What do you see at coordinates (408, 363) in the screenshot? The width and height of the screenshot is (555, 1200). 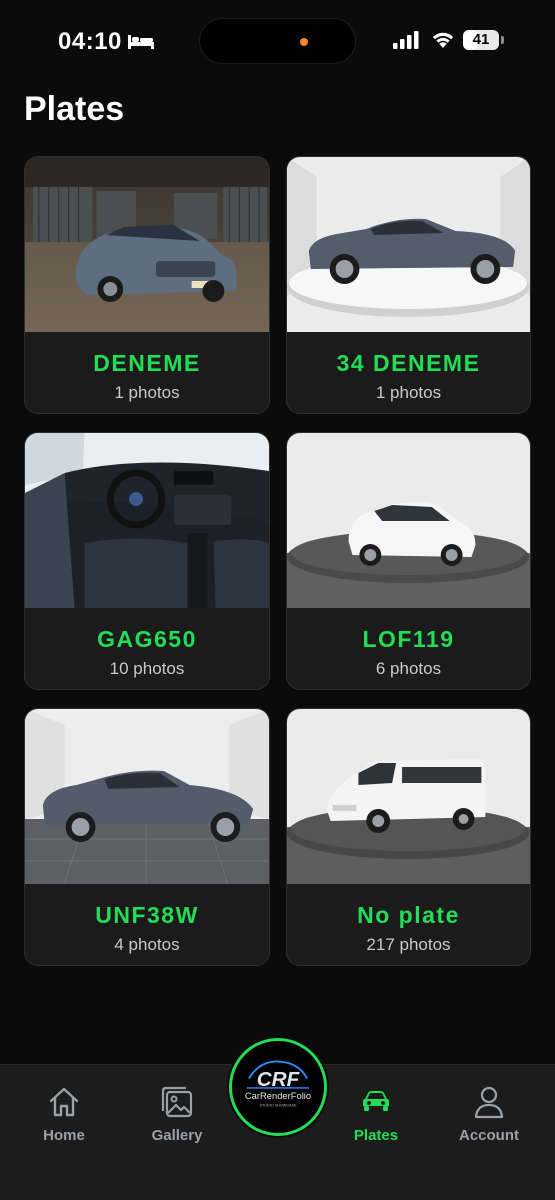 I see `plate-number: 34 DENEME` at bounding box center [408, 363].